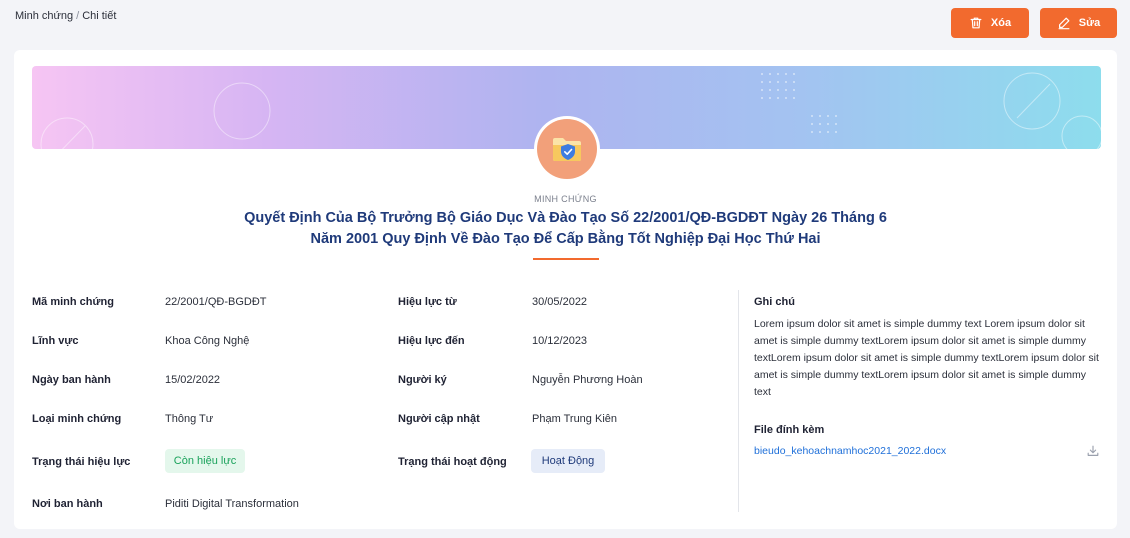 The width and height of the screenshot is (1130, 538). I want to click on edit-button-label: Sửa, so click(1089, 23).